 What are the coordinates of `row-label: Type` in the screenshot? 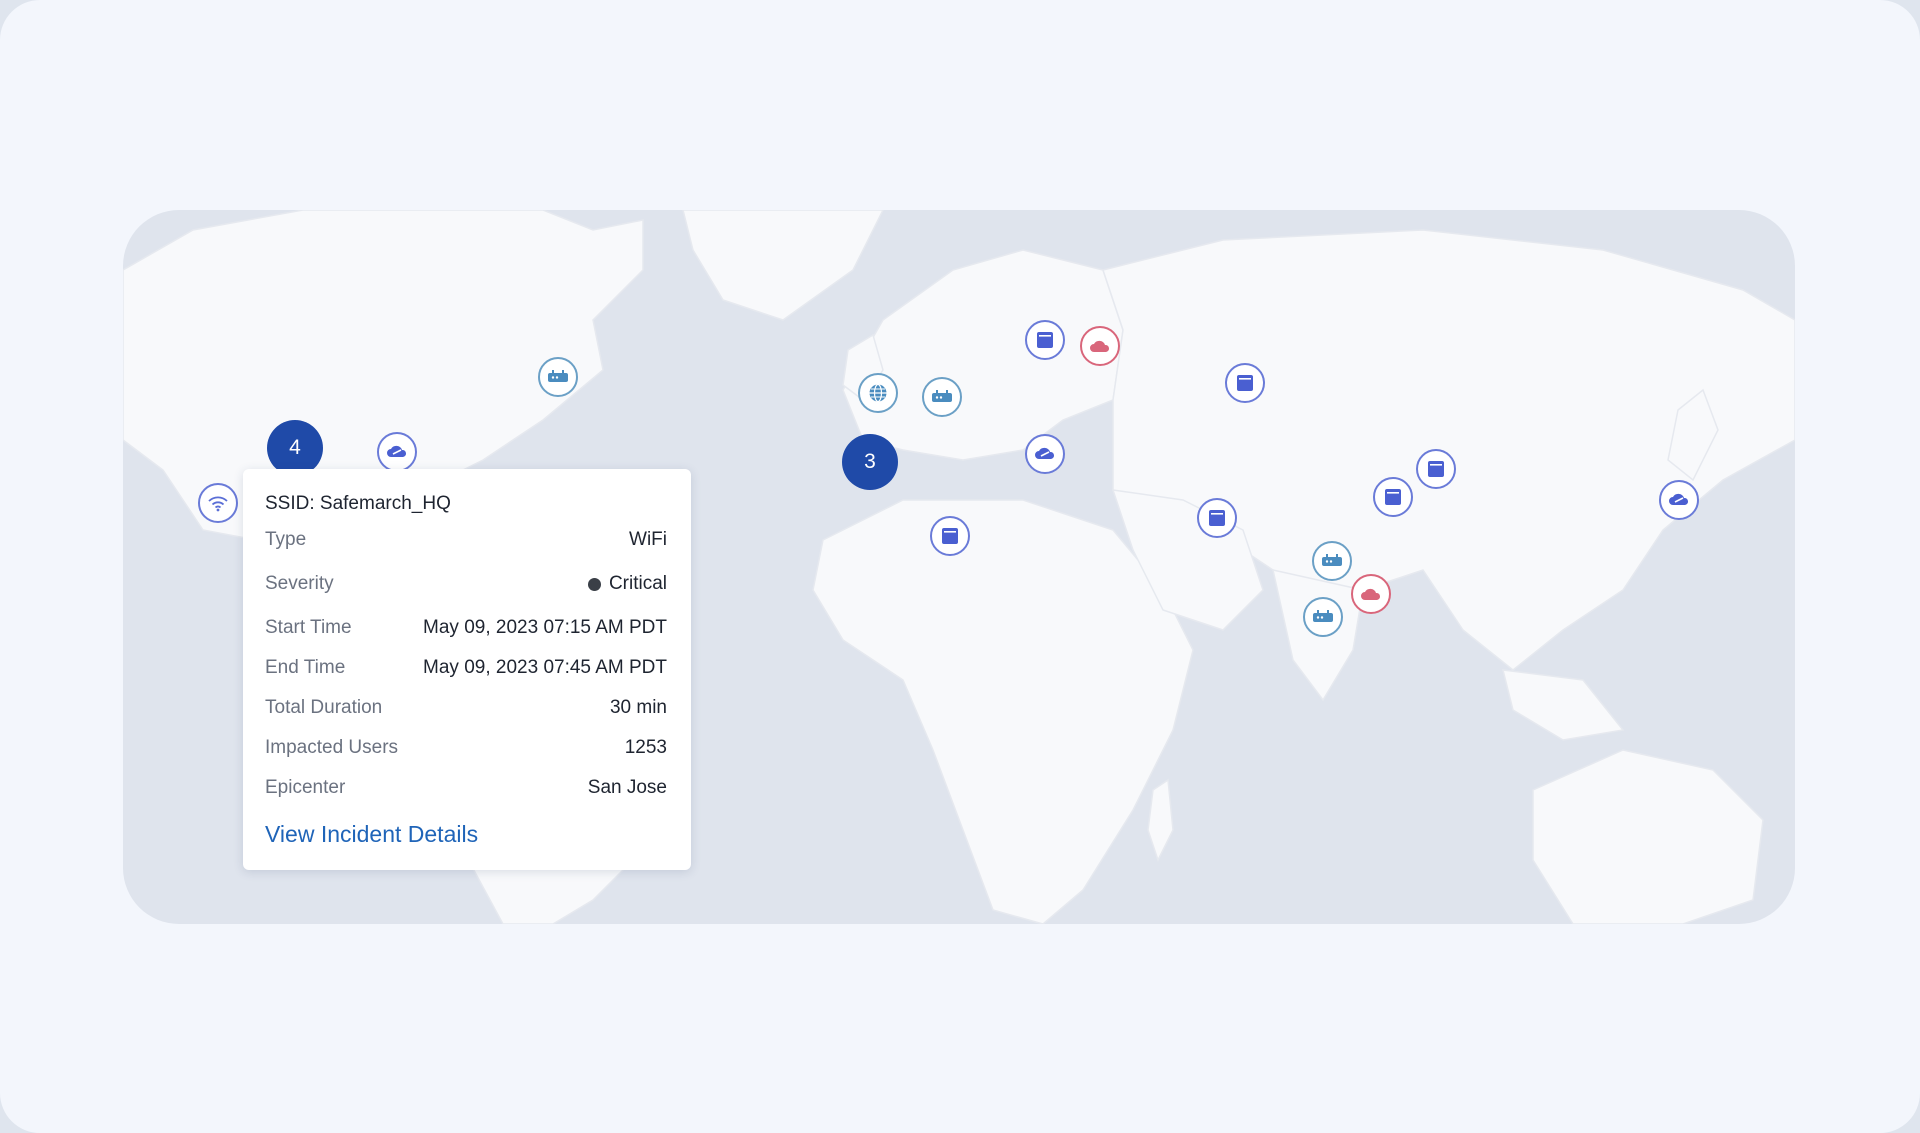 It's located at (286, 539).